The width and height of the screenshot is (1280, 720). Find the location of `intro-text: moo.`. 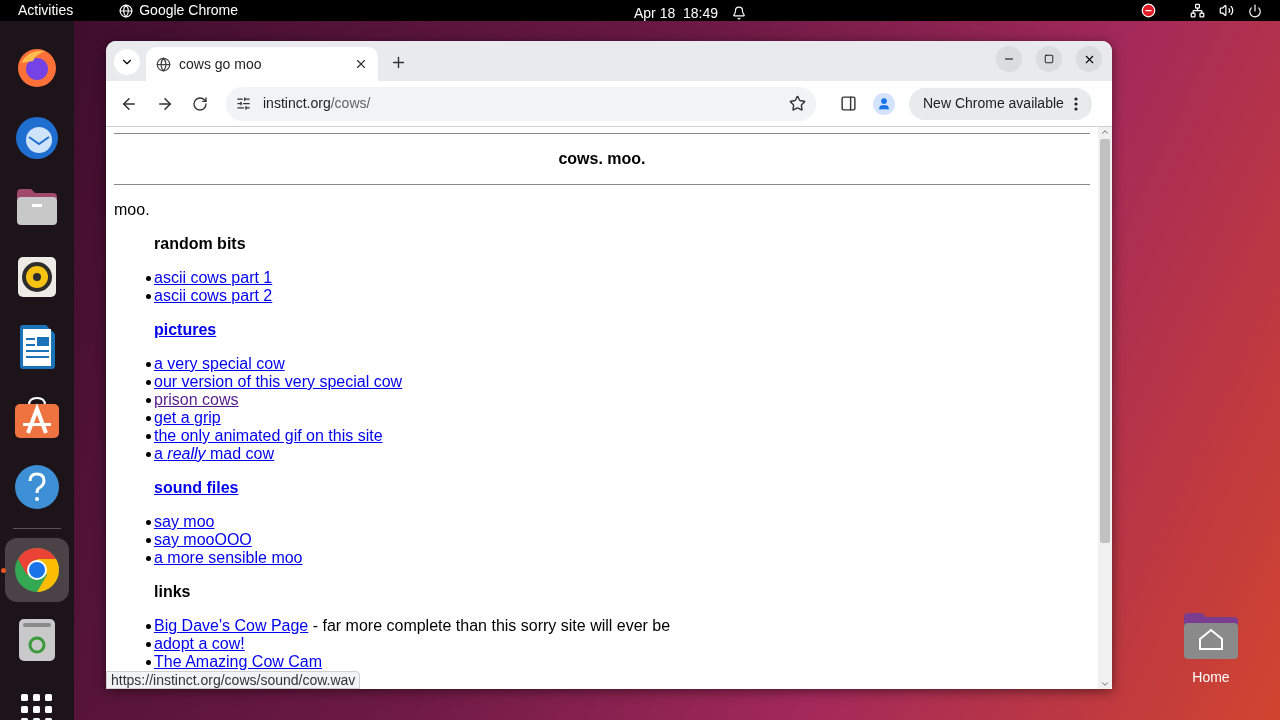

intro-text: moo. is located at coordinates (132, 210).